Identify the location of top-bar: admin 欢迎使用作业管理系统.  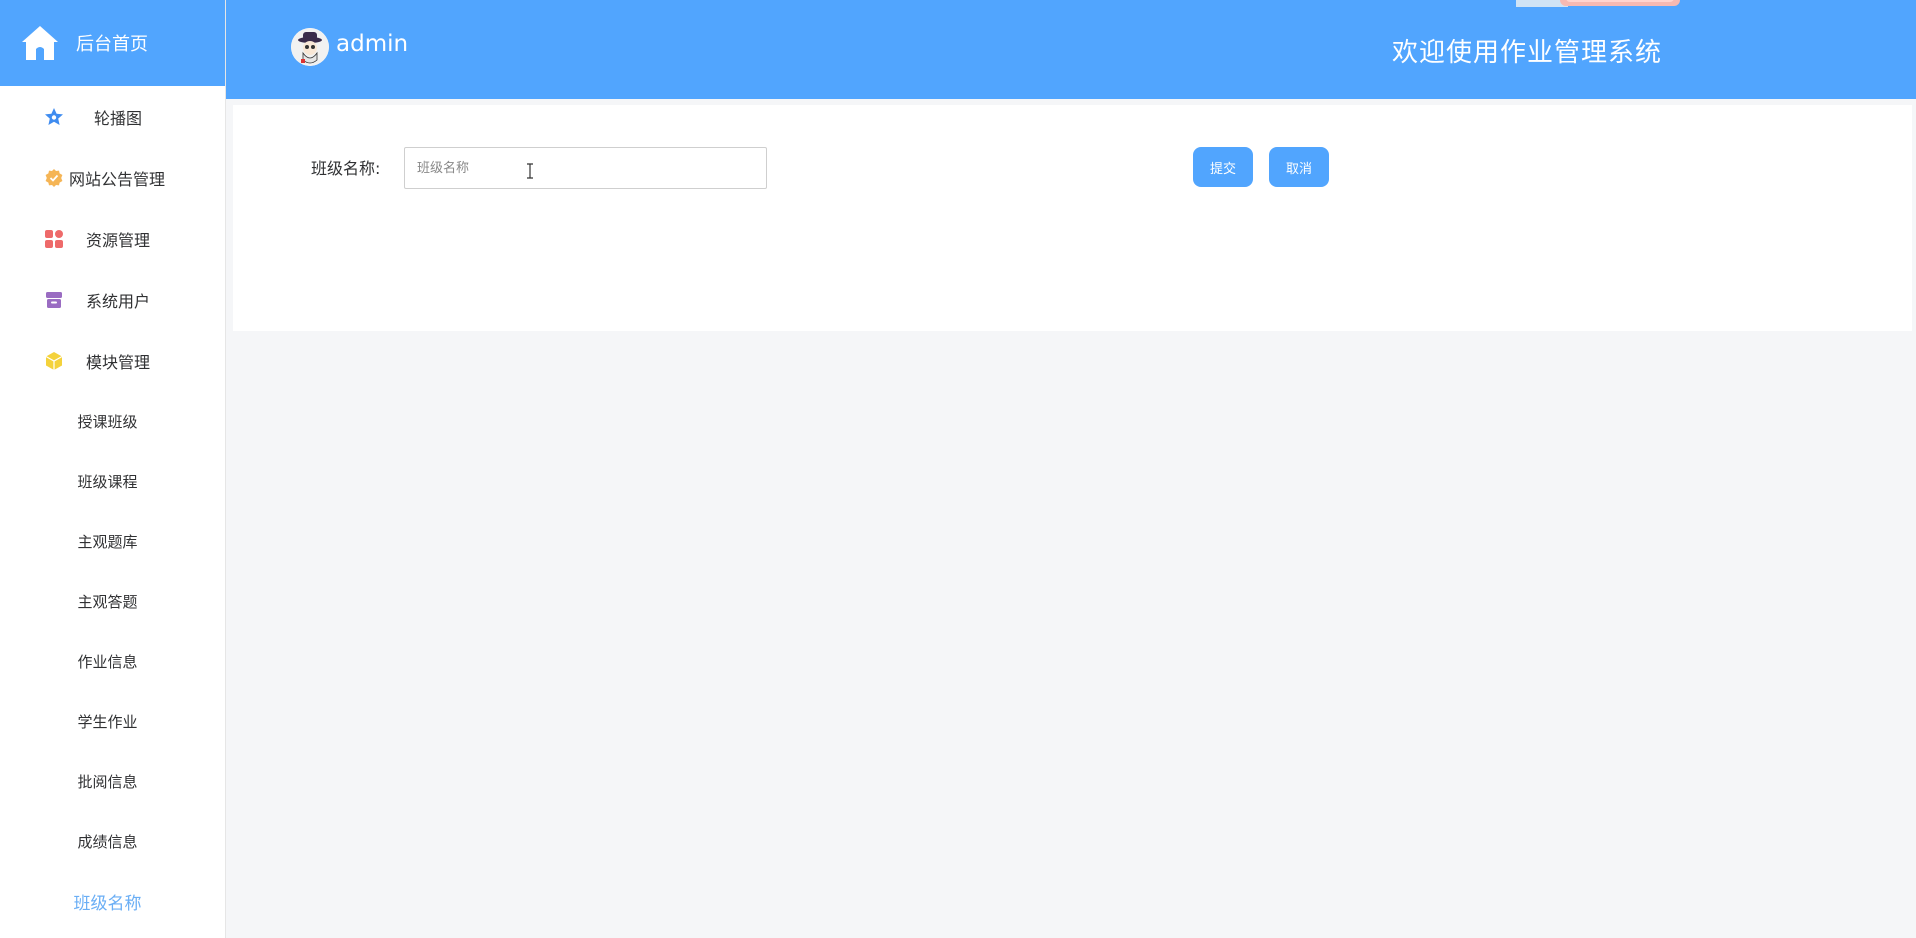
(1071, 49).